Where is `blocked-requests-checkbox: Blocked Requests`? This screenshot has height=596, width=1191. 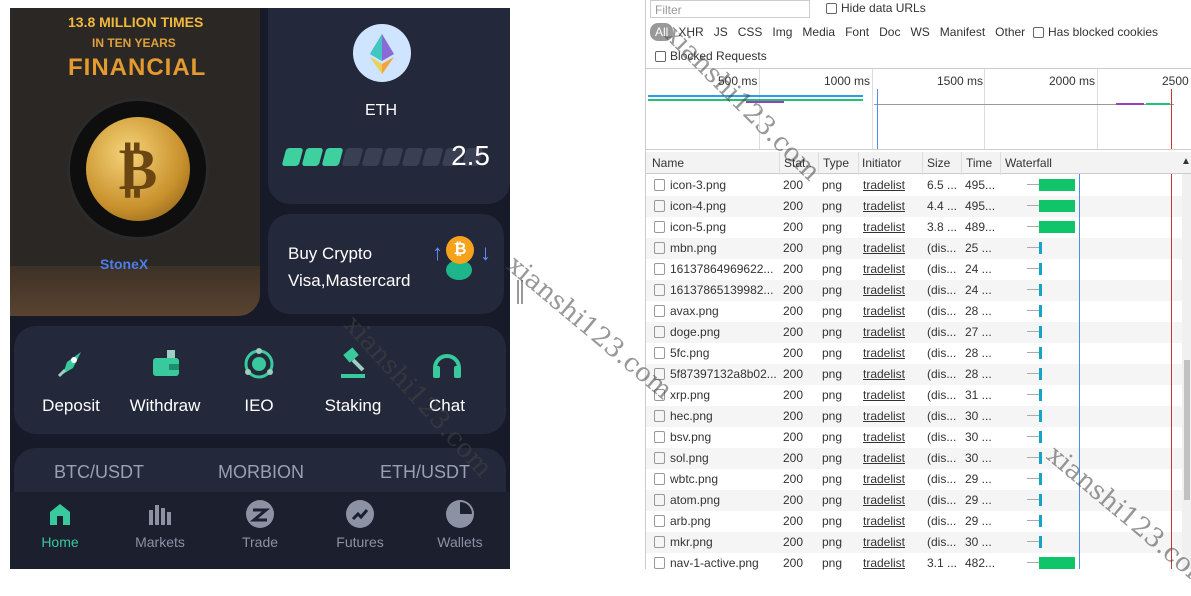 blocked-requests-checkbox: Blocked Requests is located at coordinates (711, 56).